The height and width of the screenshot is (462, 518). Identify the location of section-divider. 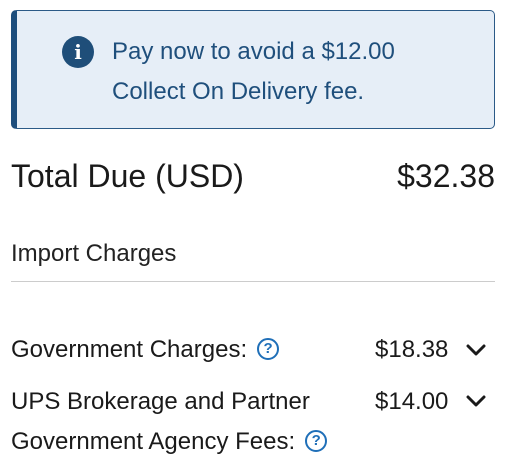
(253, 281).